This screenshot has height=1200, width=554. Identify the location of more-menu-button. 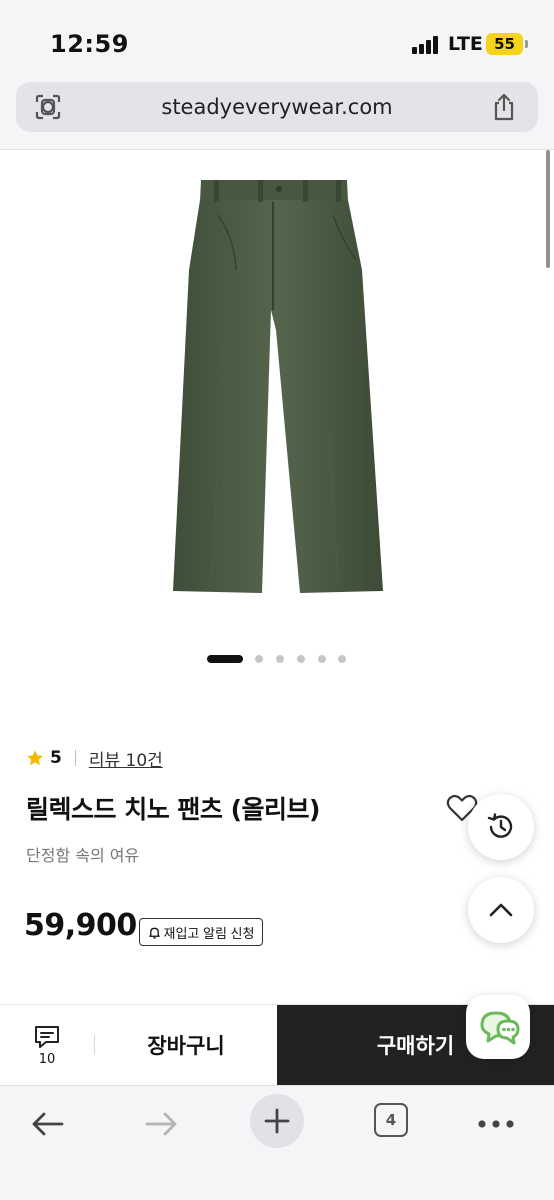
(496, 1124).